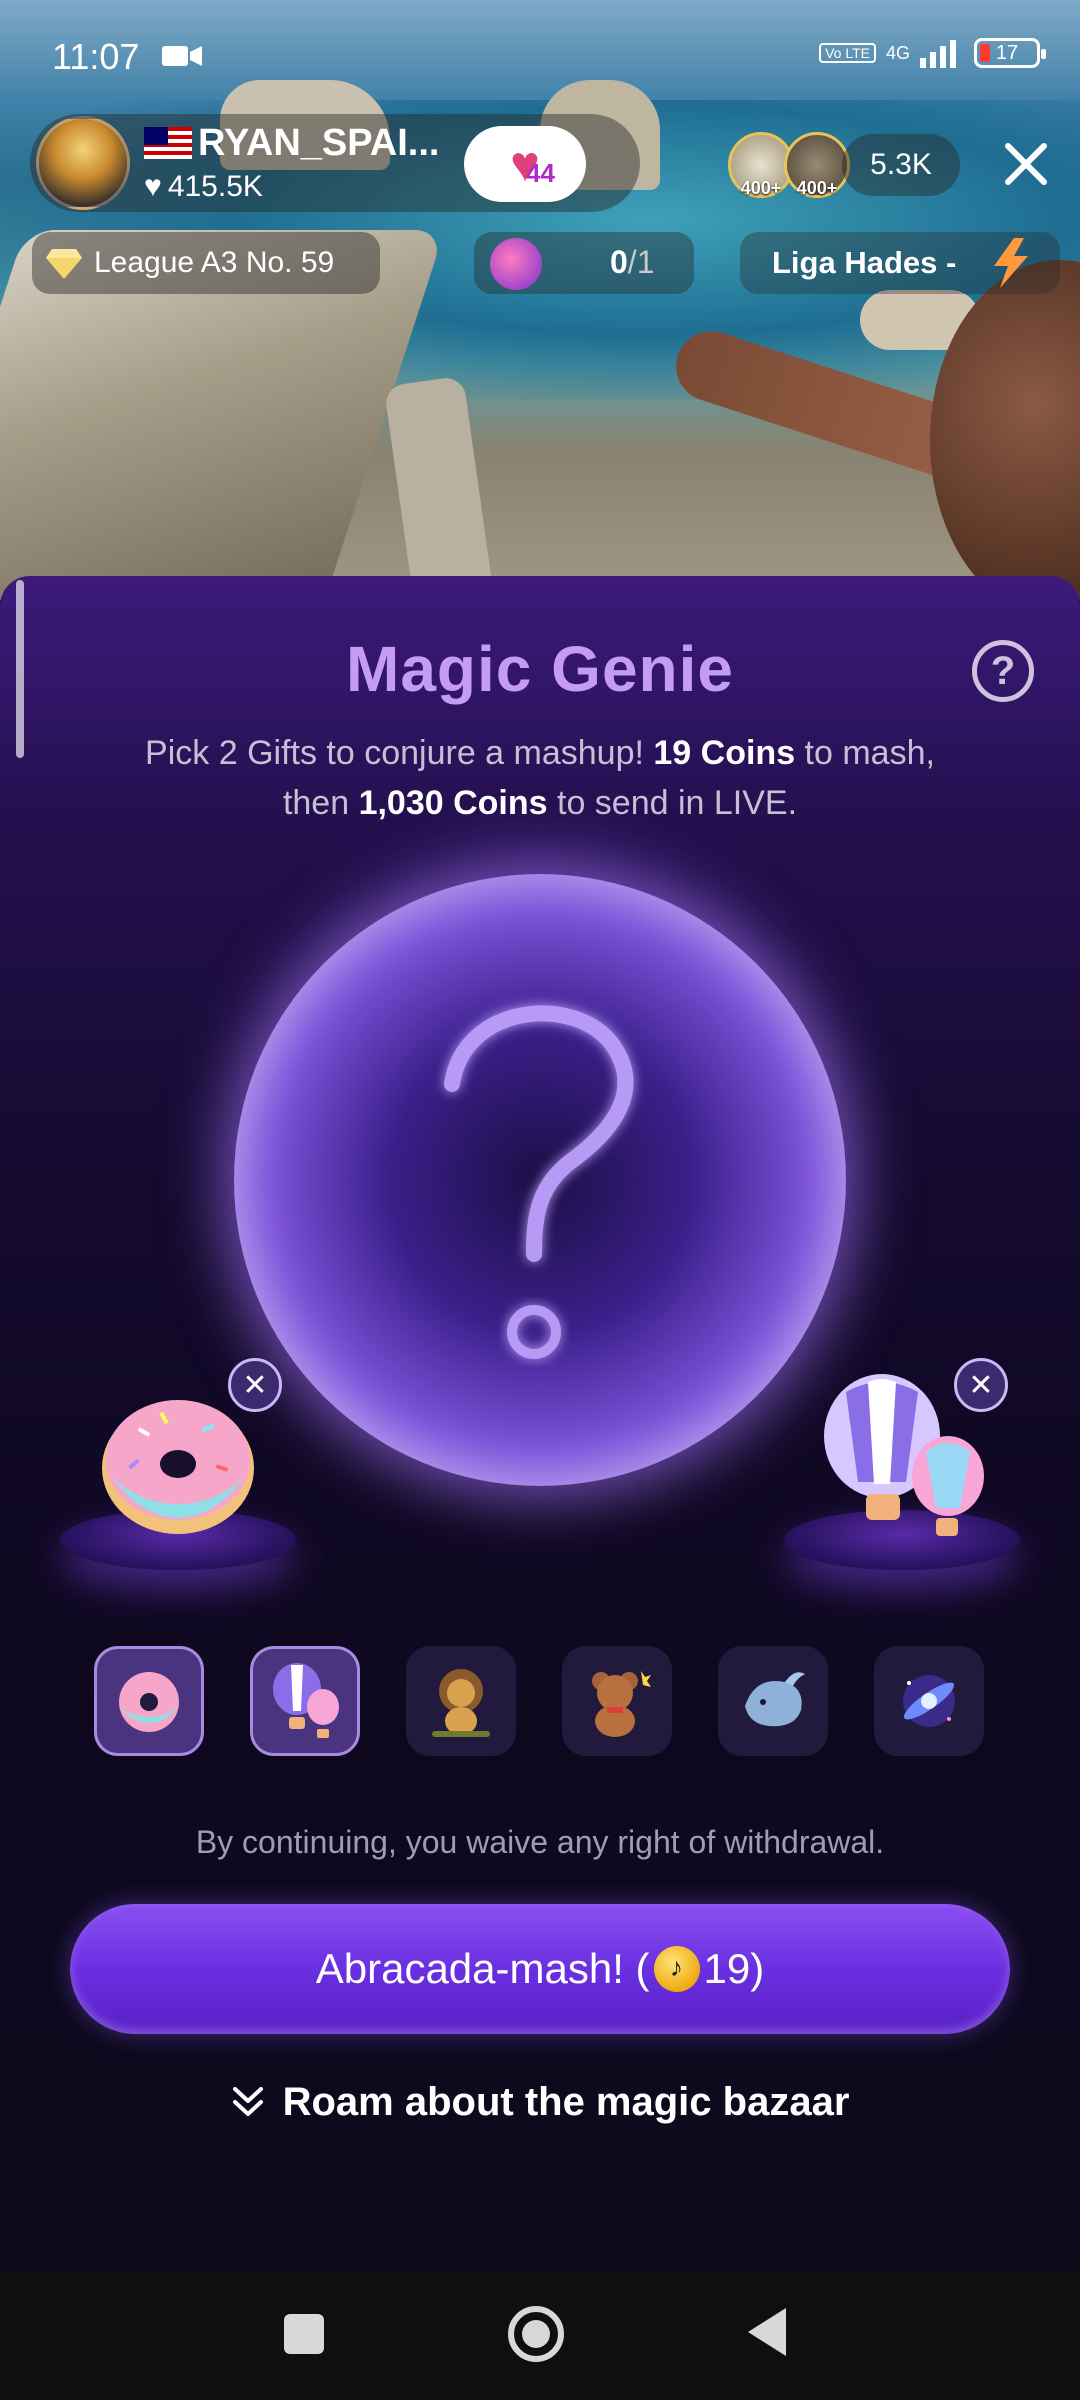 Image resolution: width=1080 pixels, height=2400 pixels. I want to click on host-avatar, so click(83, 163).